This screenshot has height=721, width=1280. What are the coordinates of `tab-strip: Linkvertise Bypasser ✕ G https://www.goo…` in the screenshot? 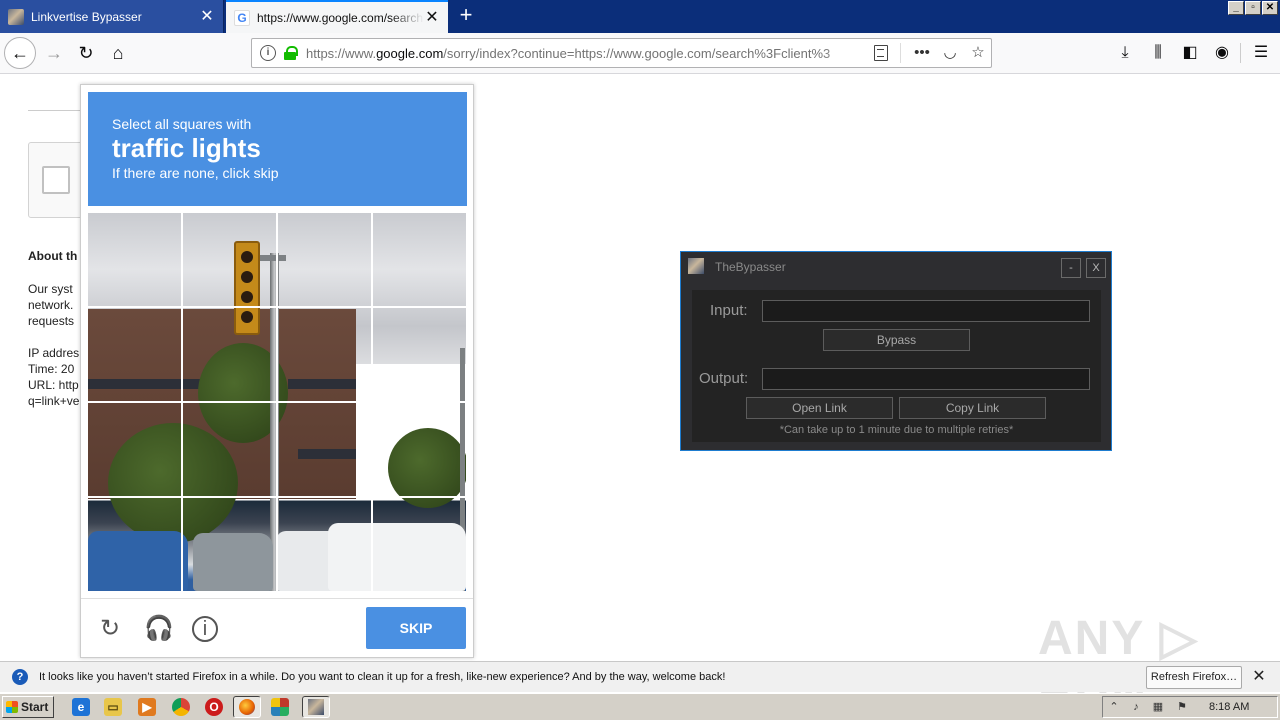 It's located at (640, 16).